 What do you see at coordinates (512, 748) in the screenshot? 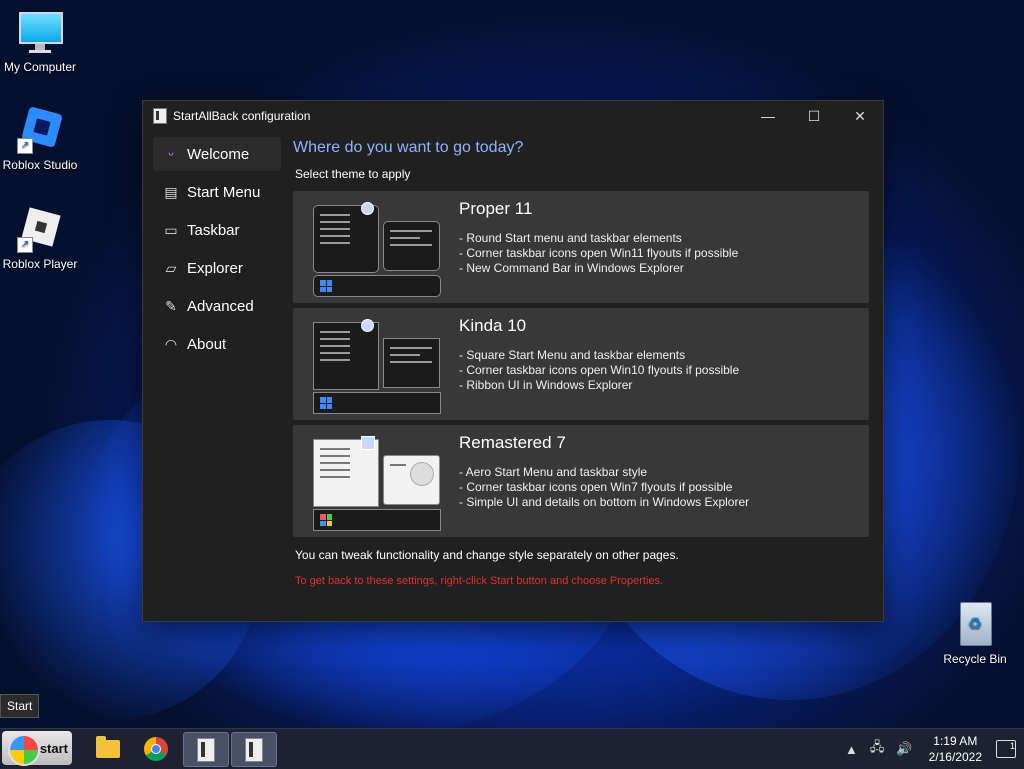
I see `taskbar: start ▲ 🖧 🔊 1:19 AM 2/16/2022 1` at bounding box center [512, 748].